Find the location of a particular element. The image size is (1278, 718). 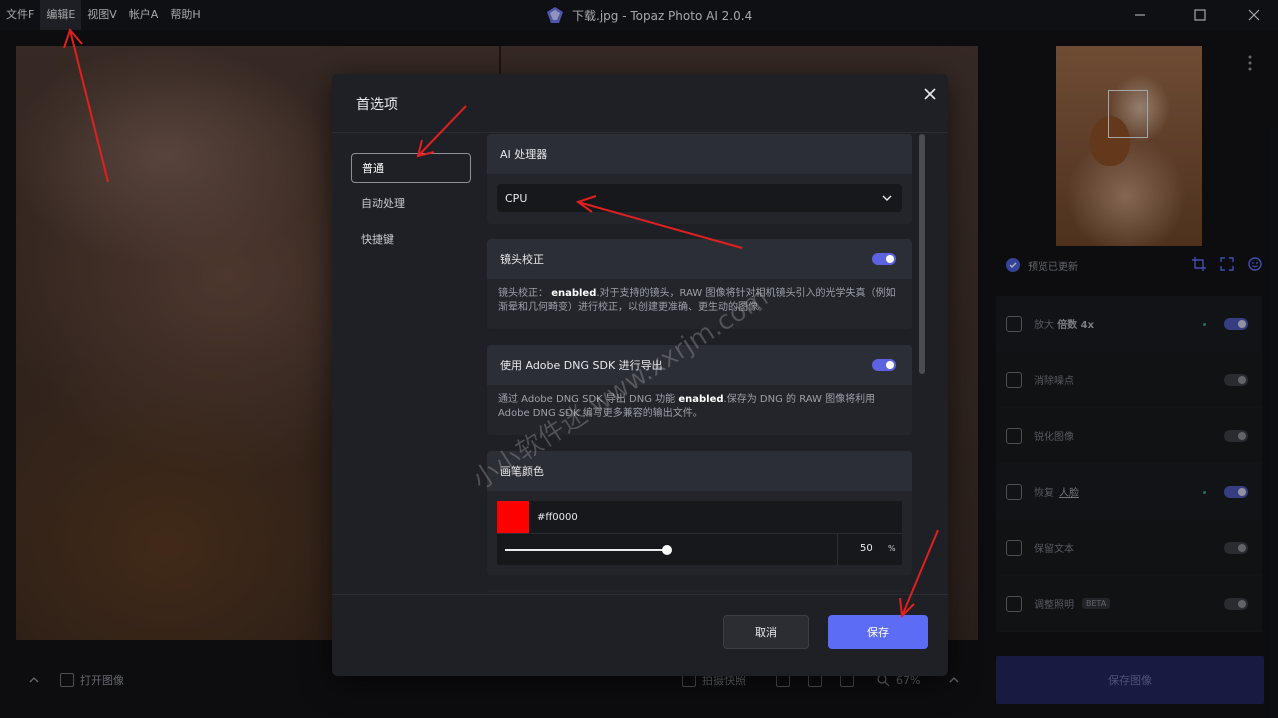

dialog-close-icon is located at coordinates (930, 94).